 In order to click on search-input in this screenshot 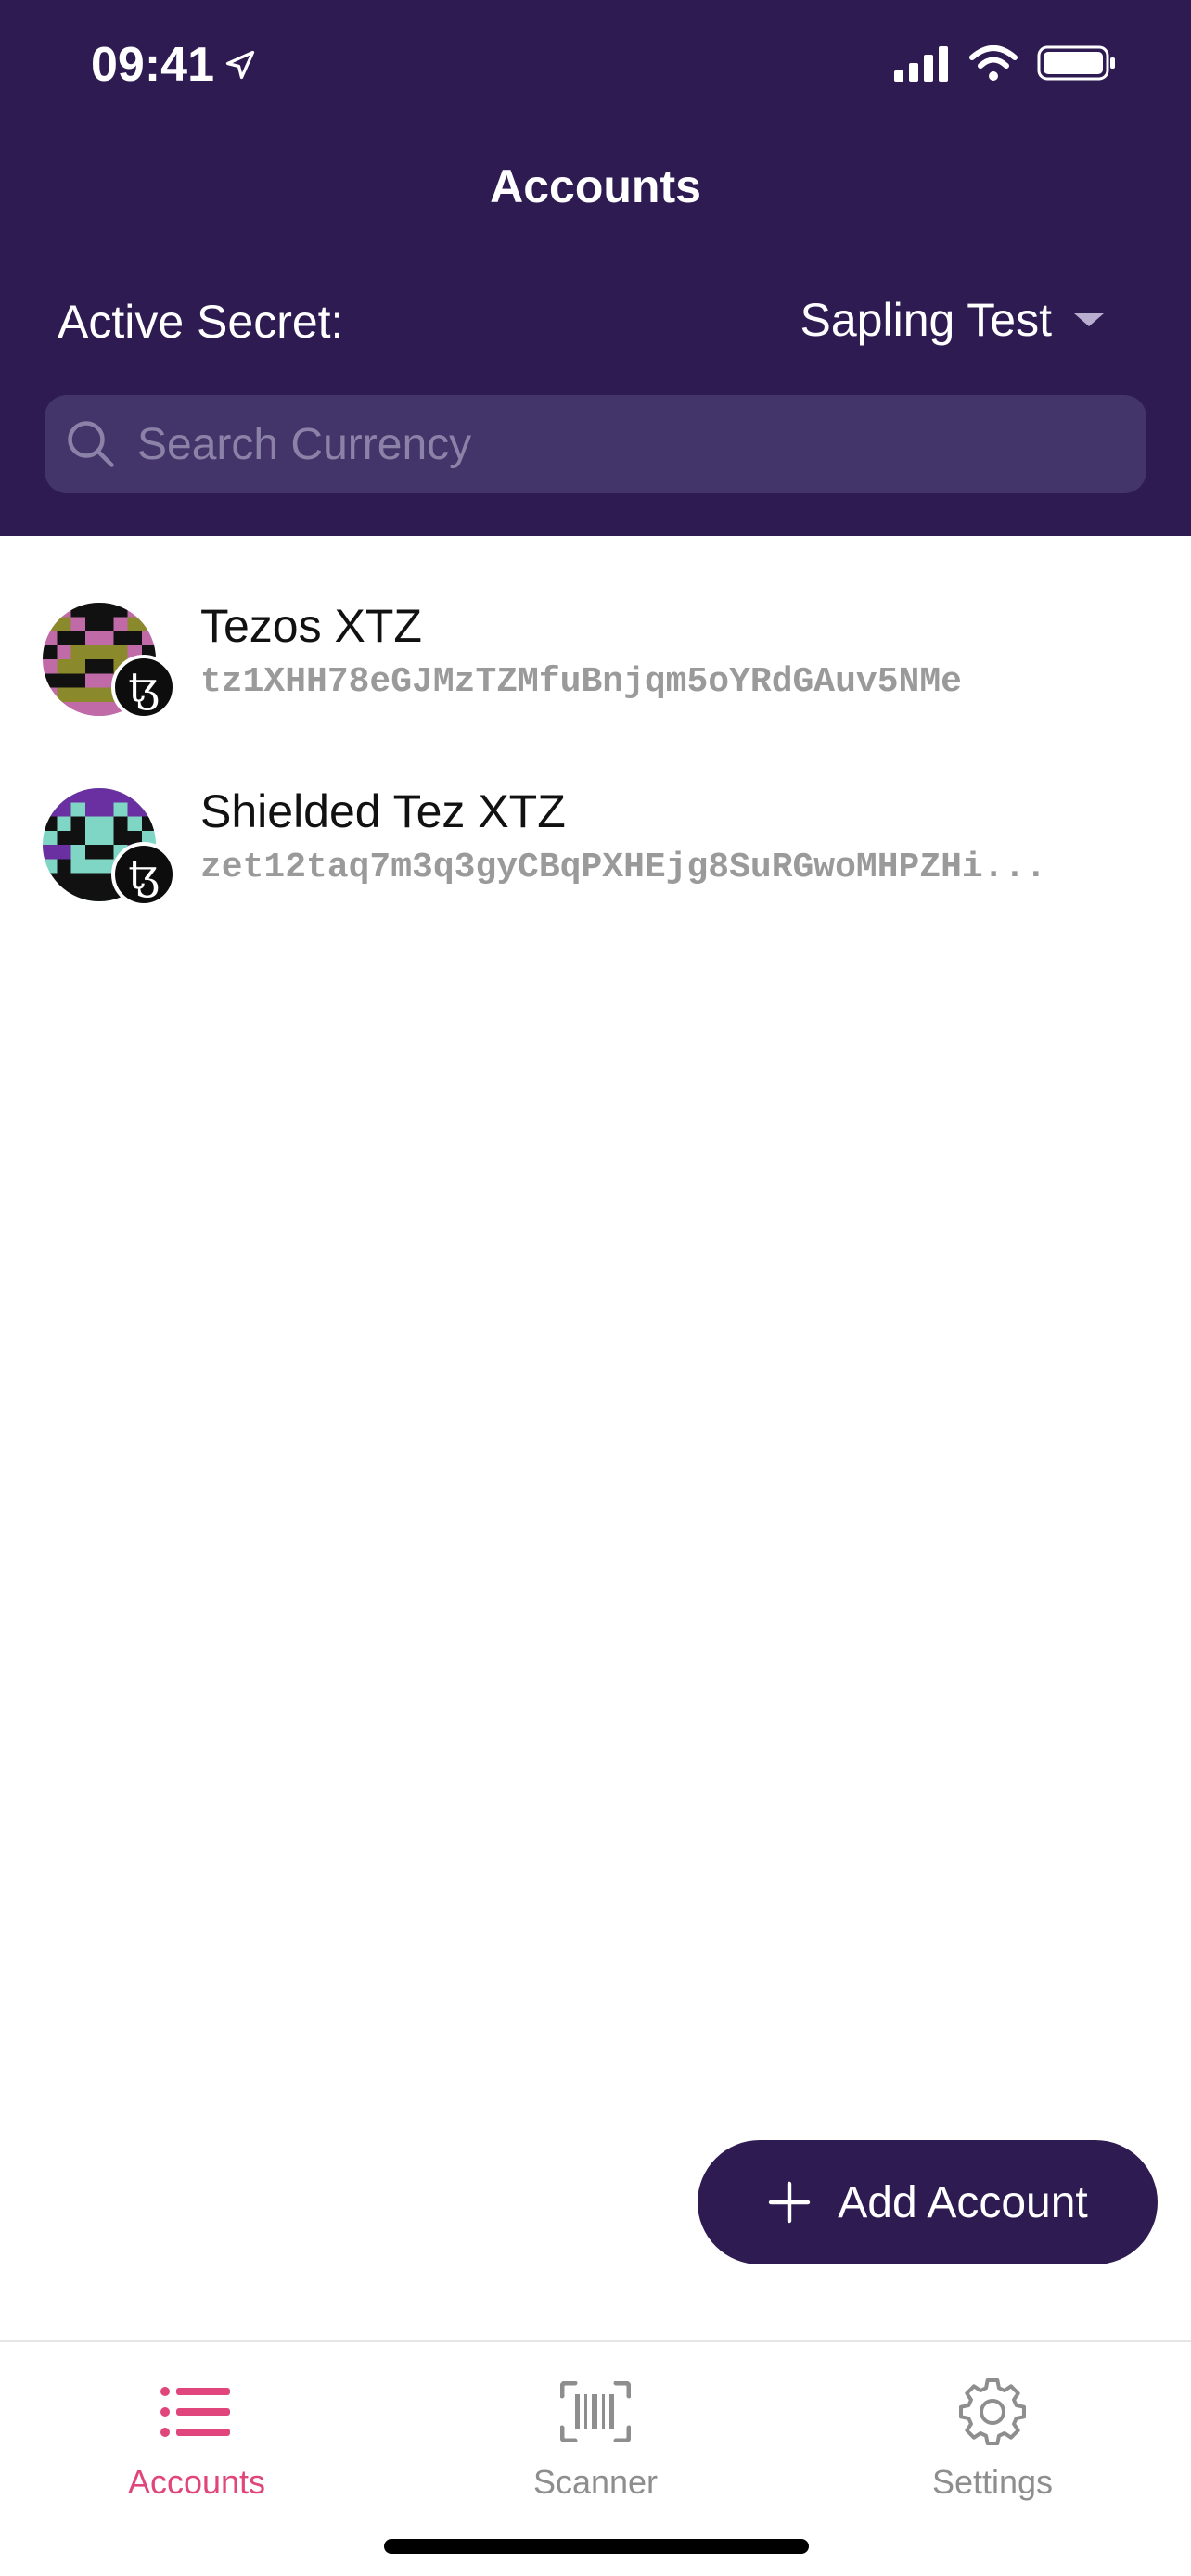, I will do `click(622, 444)`.